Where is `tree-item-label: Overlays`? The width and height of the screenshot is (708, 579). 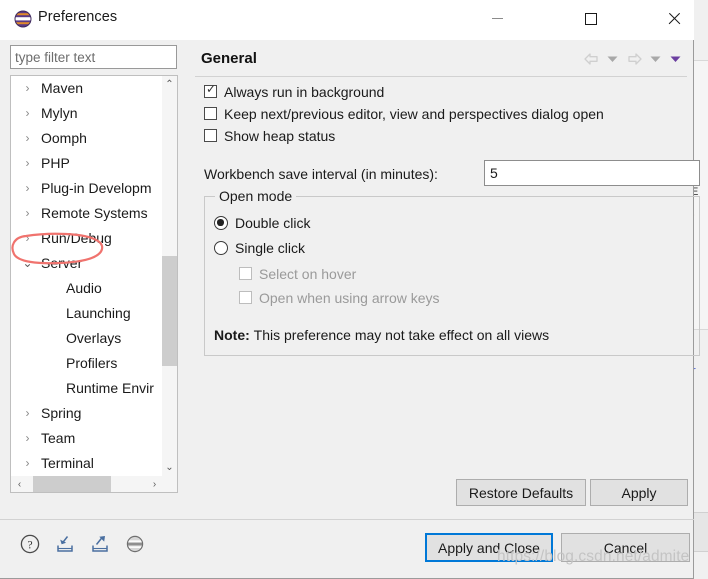
tree-item-label: Overlays is located at coordinates (94, 338).